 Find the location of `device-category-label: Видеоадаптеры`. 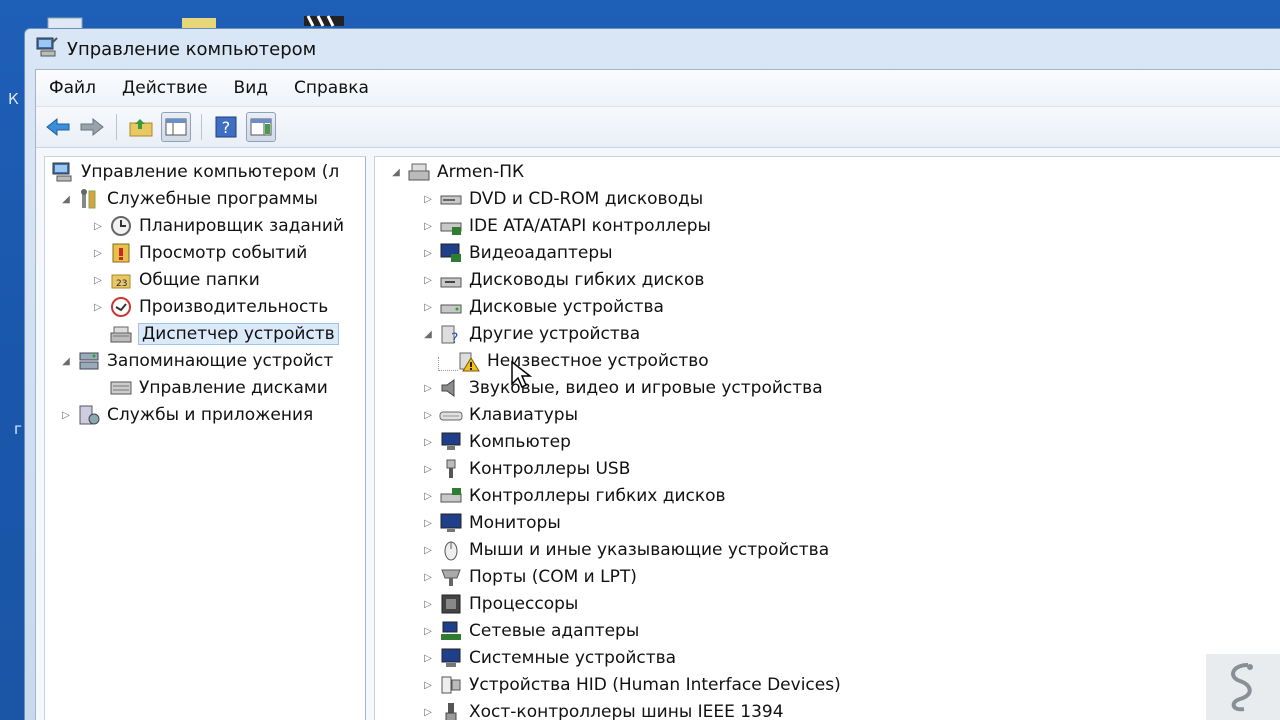

device-category-label: Видеоадаптеры is located at coordinates (541, 253).